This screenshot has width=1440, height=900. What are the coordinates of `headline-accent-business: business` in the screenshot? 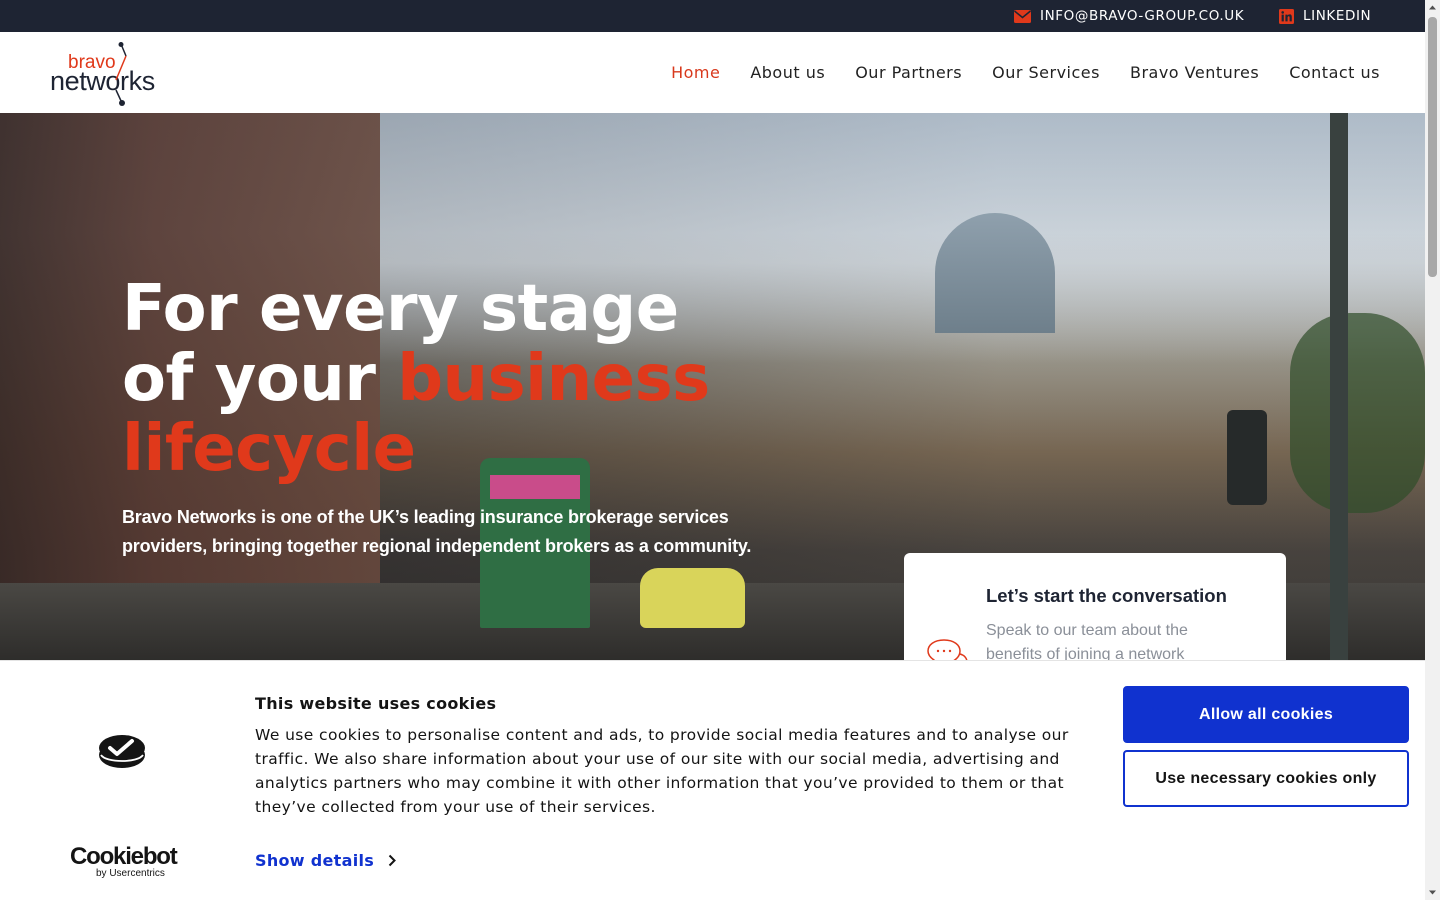 It's located at (553, 379).